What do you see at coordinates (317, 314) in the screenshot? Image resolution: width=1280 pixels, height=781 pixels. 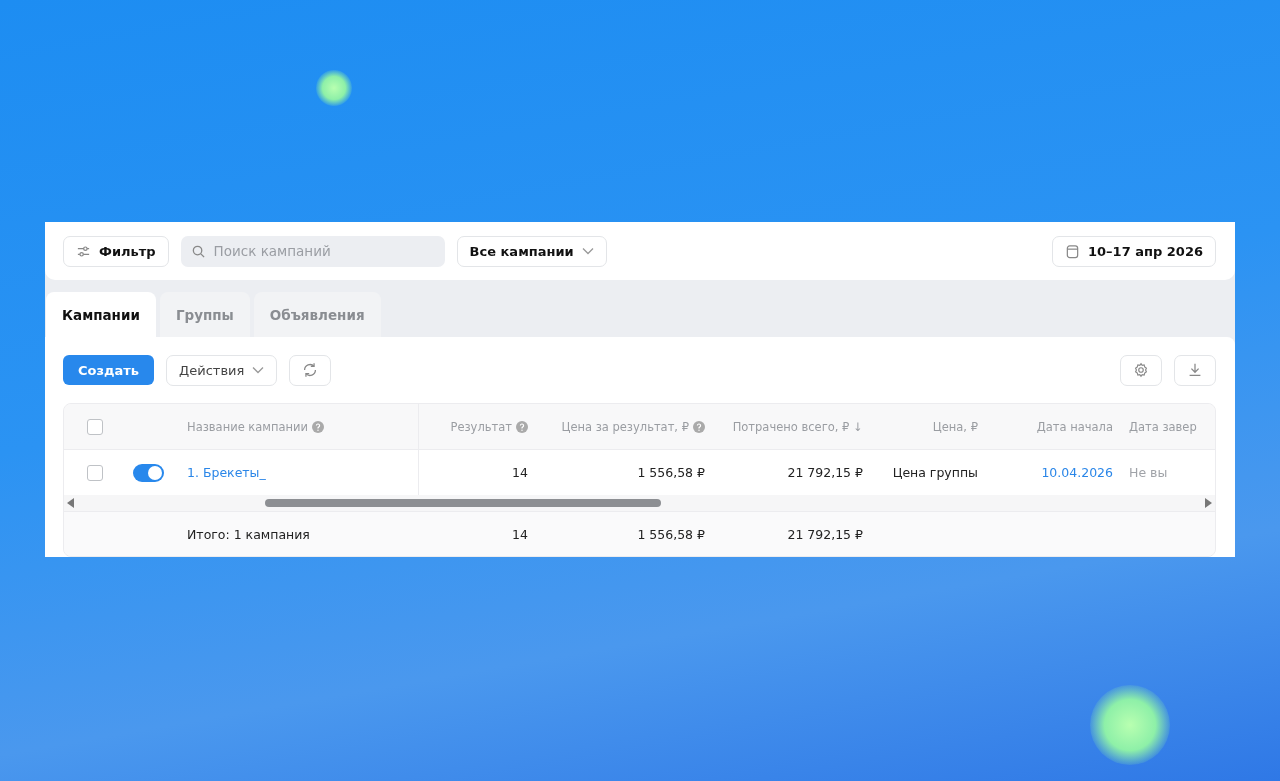 I see `tab: Объявления` at bounding box center [317, 314].